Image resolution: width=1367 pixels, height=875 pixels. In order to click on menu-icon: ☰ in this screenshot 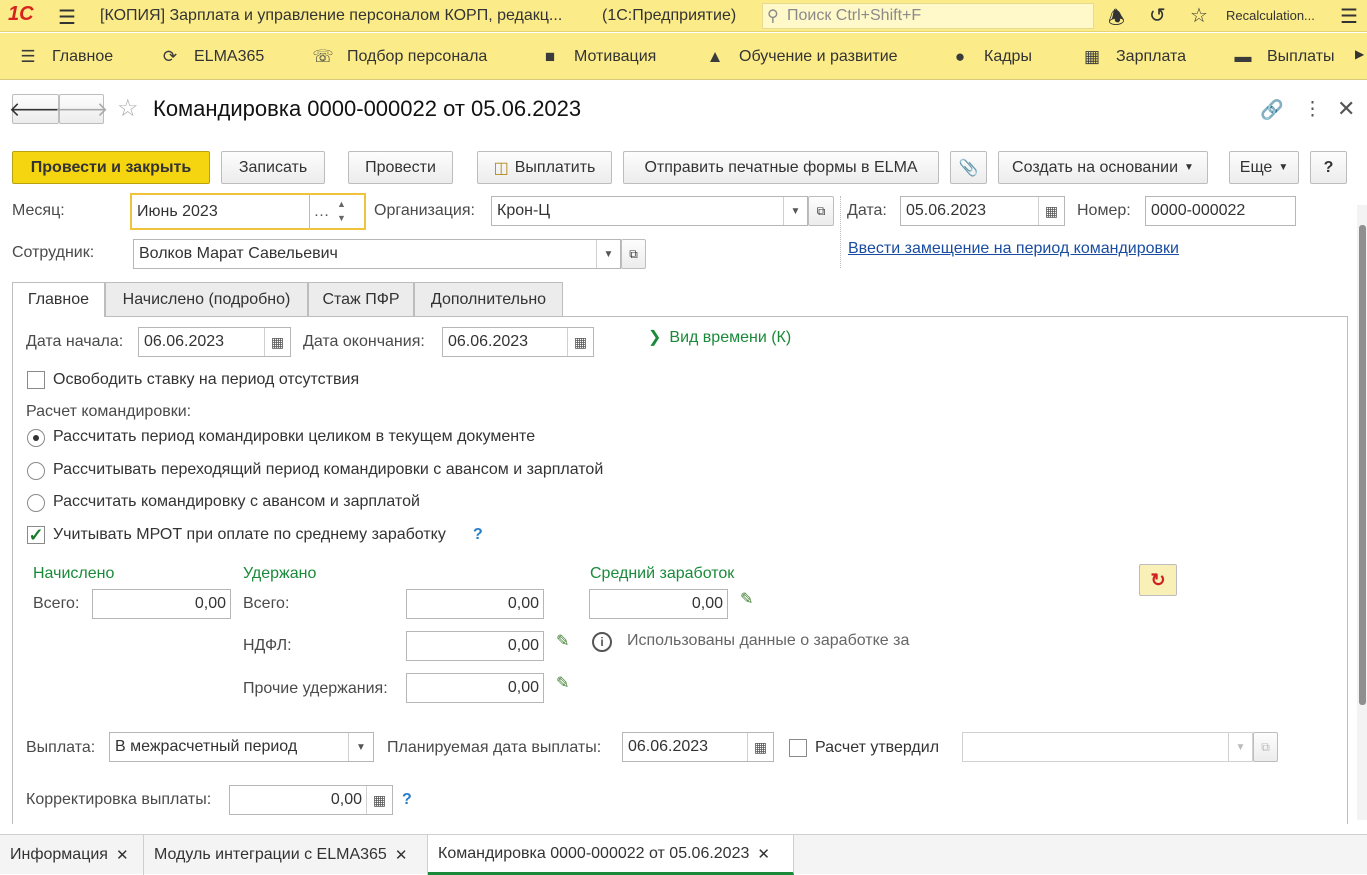, I will do `click(1349, 16)`.